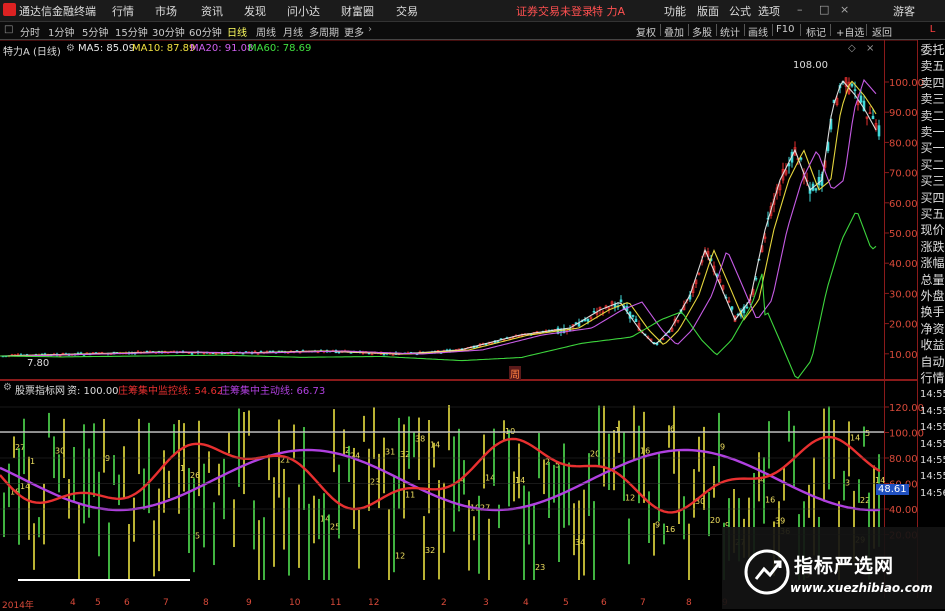 Image resolution: width=945 pixels, height=611 pixels. What do you see at coordinates (932, 148) in the screenshot?
I see `quote-panel-item: 买一` at bounding box center [932, 148].